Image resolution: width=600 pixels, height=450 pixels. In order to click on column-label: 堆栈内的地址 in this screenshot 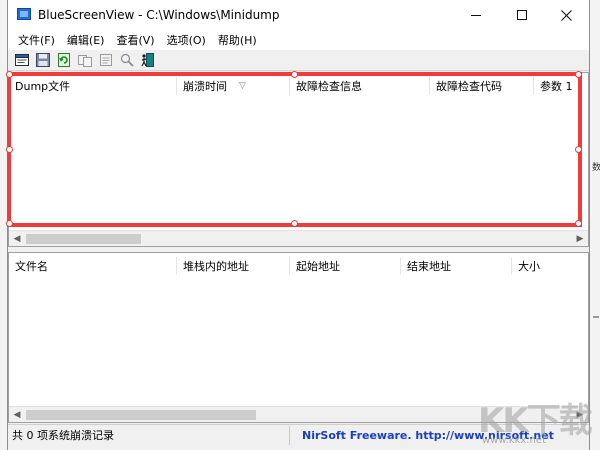, I will do `click(216, 266)`.